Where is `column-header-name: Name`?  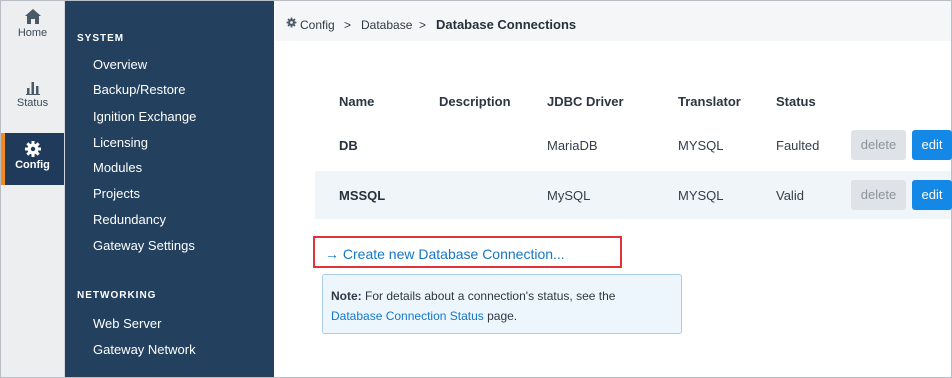 column-header-name: Name is located at coordinates (357, 101).